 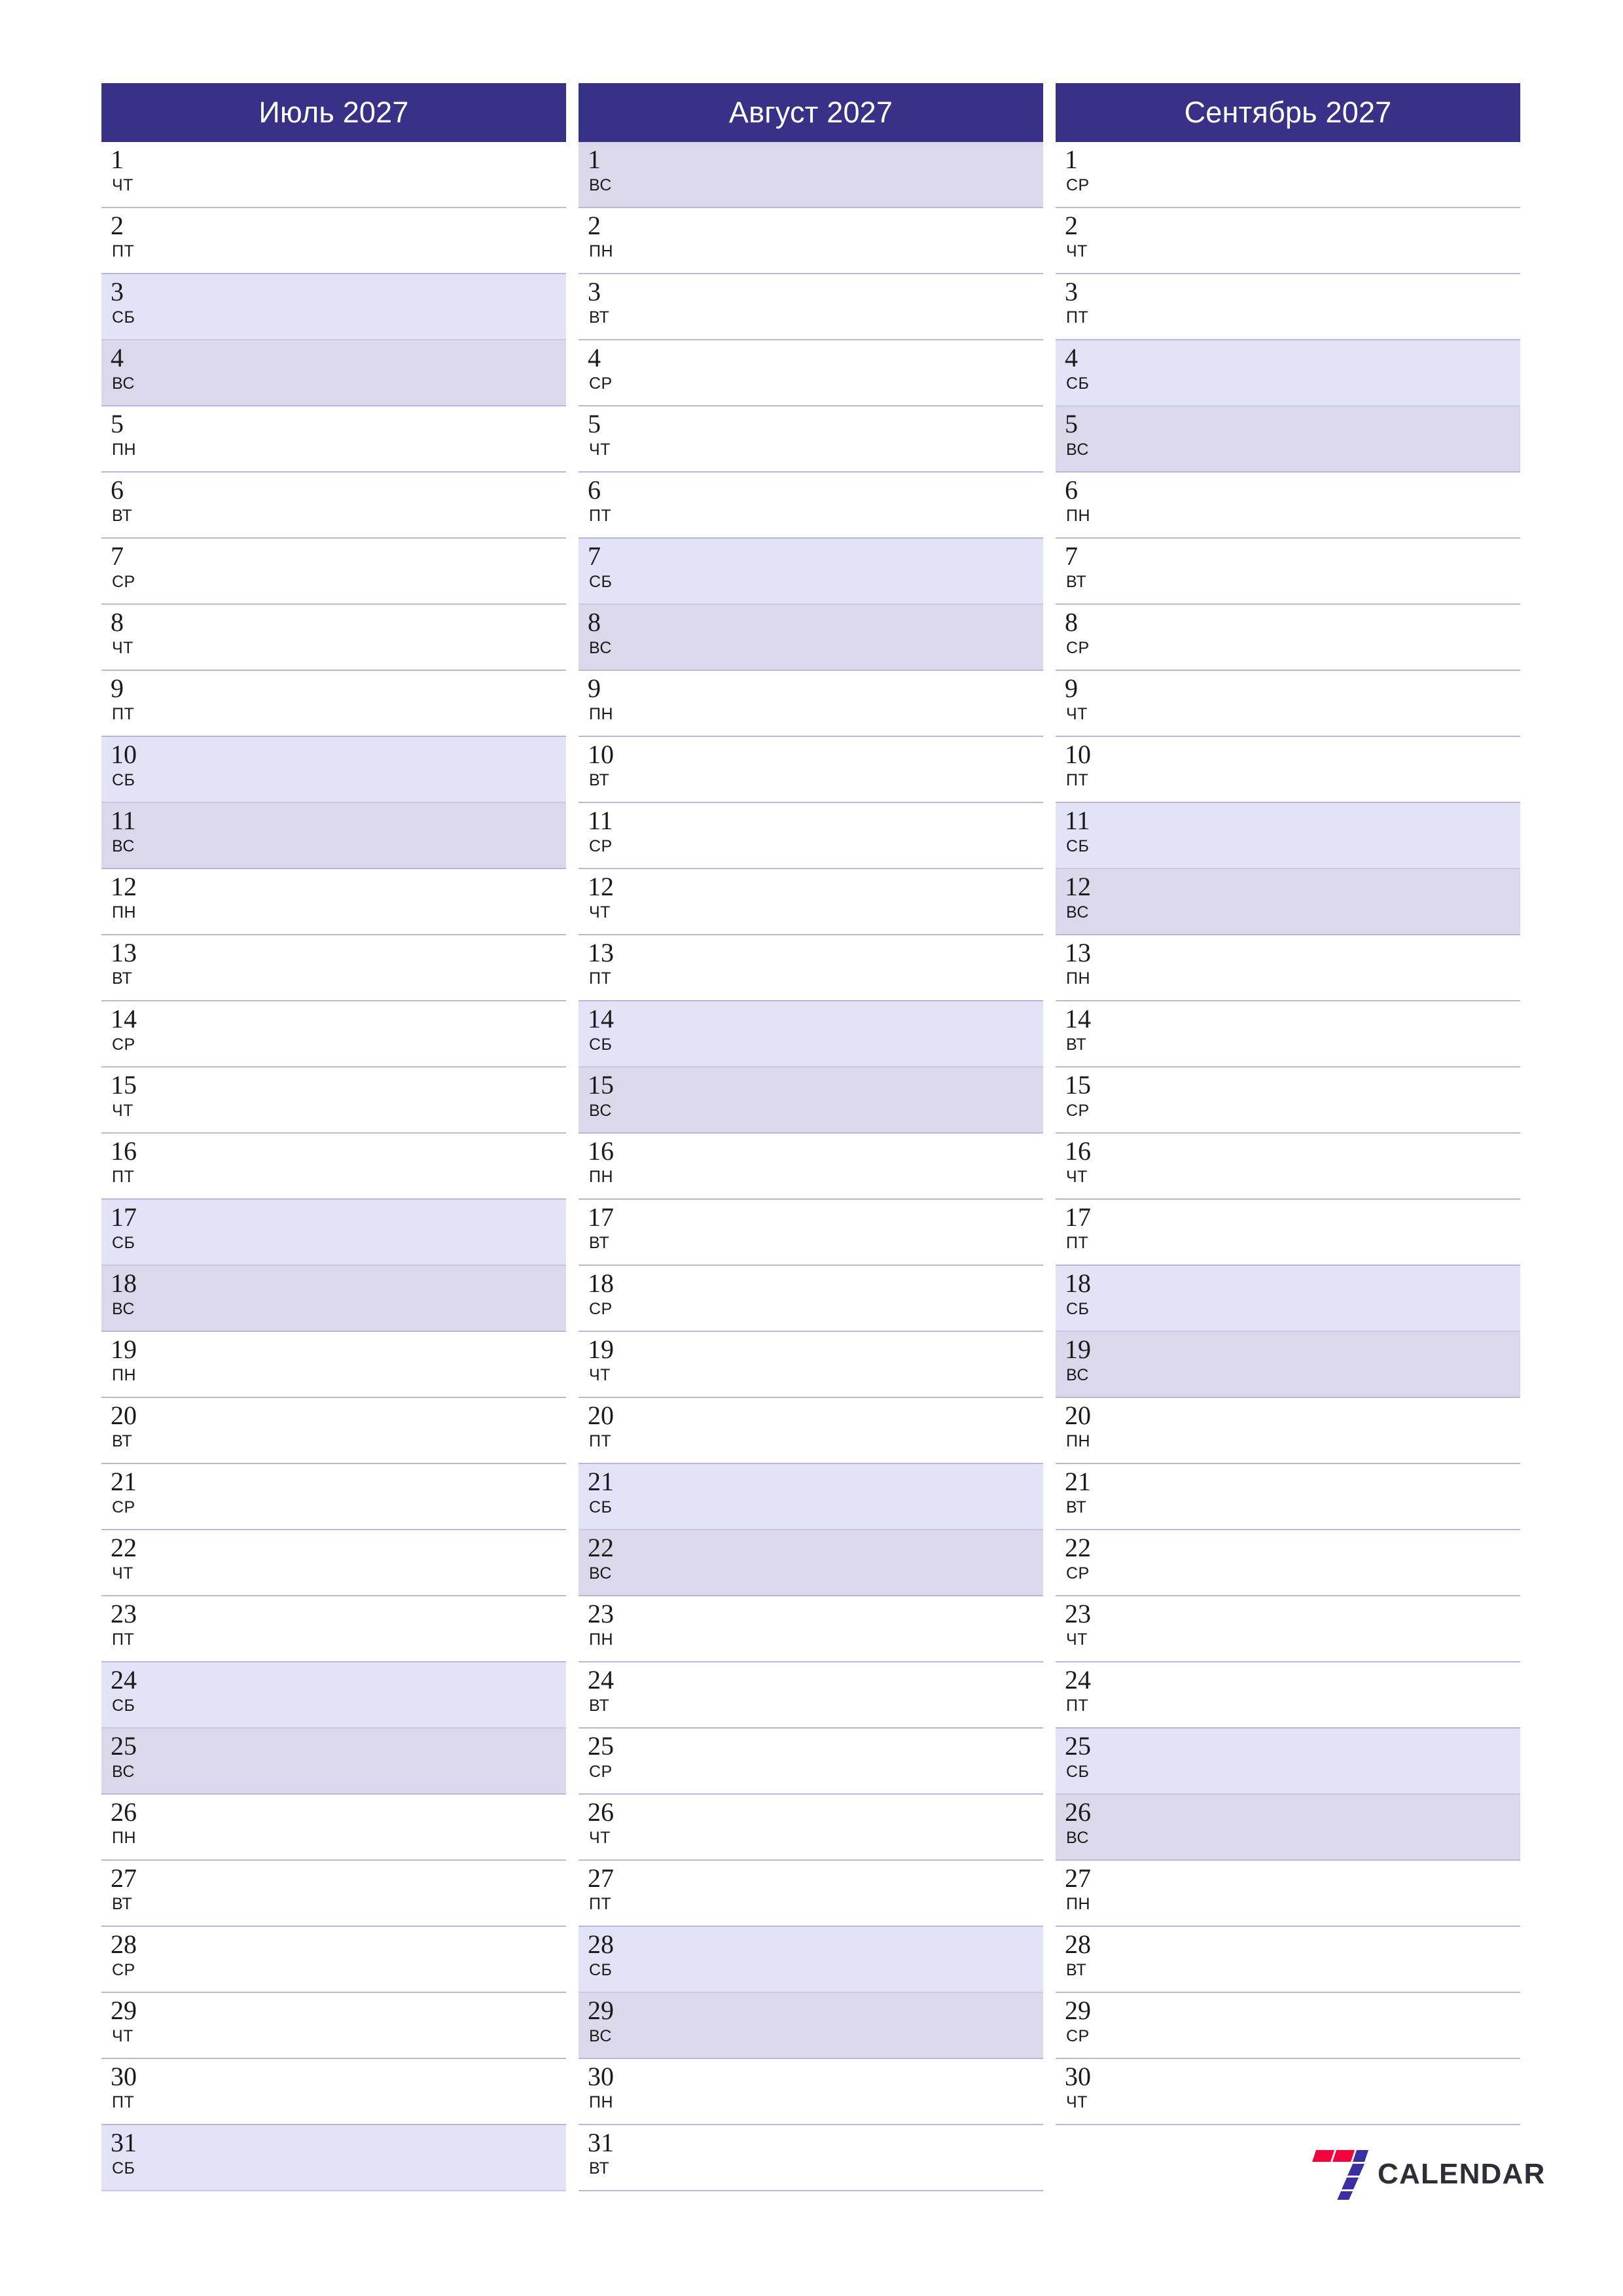 I want to click on day-row: 21 ВТ, so click(x=1288, y=1497).